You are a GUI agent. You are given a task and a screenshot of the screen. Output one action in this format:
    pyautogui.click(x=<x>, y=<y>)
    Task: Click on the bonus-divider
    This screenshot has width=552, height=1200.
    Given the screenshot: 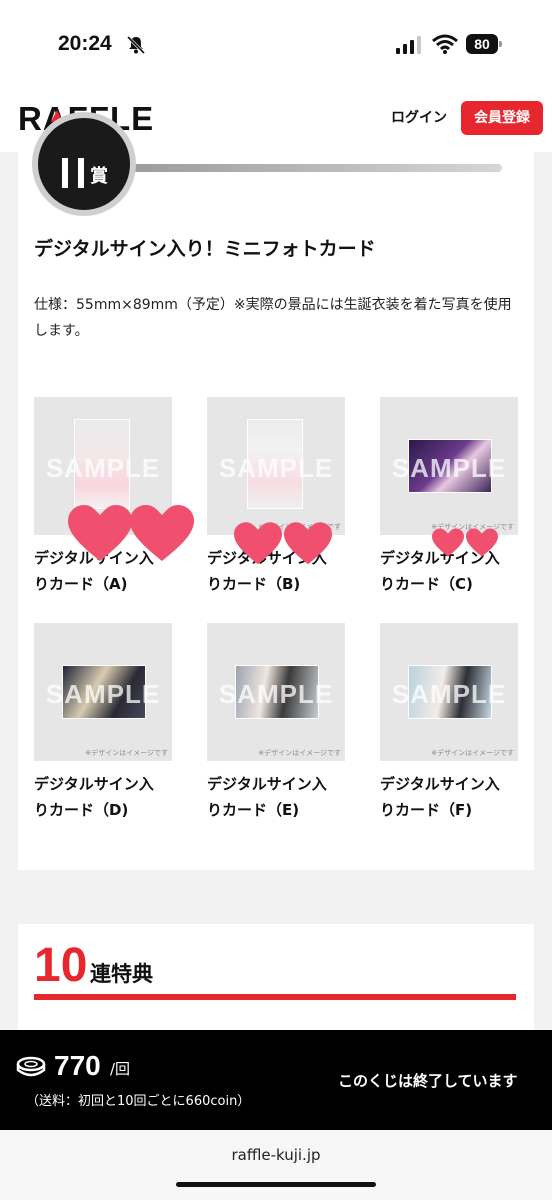 What is the action you would take?
    pyautogui.click(x=275, y=997)
    